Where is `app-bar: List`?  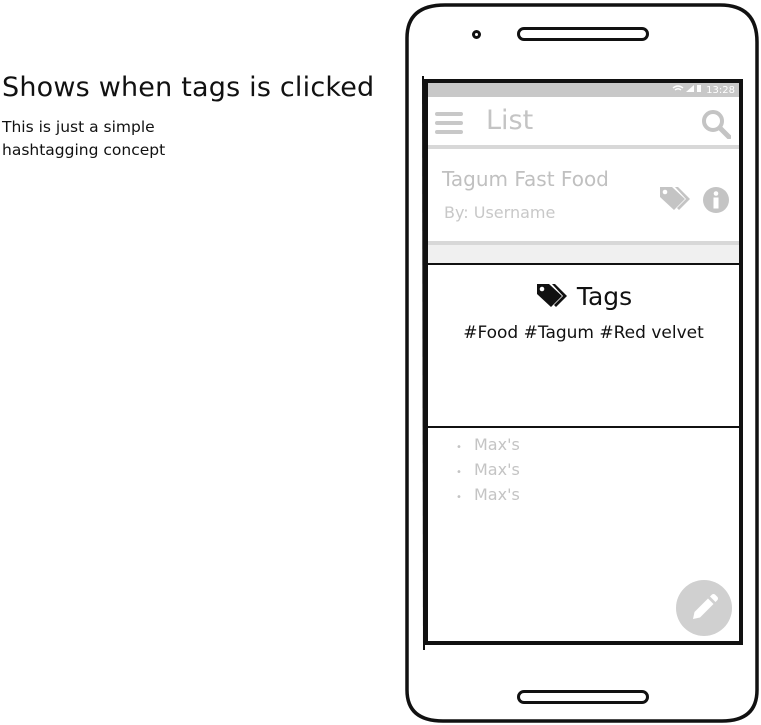 app-bar: List is located at coordinates (583, 123).